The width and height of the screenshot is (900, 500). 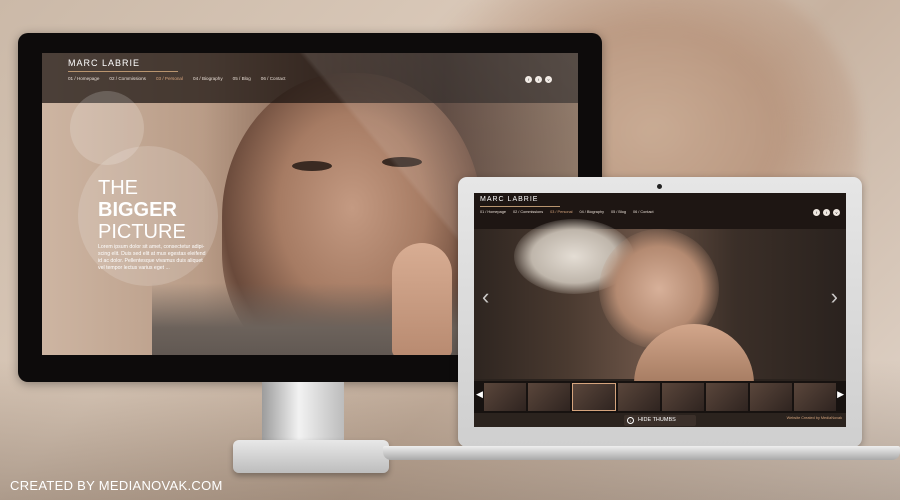 What do you see at coordinates (657, 420) in the screenshot?
I see `hide-thumbs-label: HIDE THUMBS` at bounding box center [657, 420].